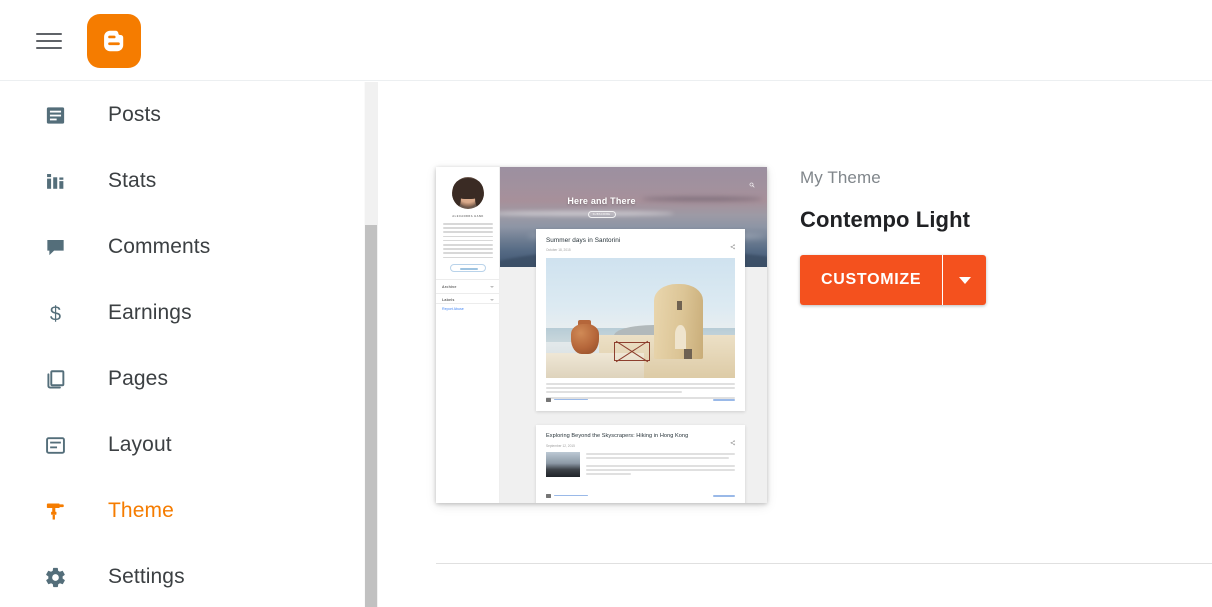  I want to click on preview-widget-label: Labels, so click(448, 300).